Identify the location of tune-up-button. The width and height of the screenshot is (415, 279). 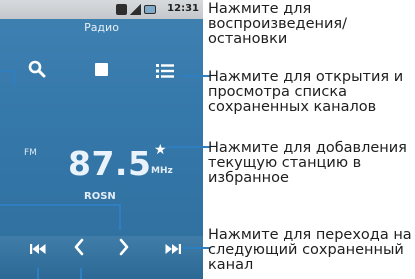
(124, 249).